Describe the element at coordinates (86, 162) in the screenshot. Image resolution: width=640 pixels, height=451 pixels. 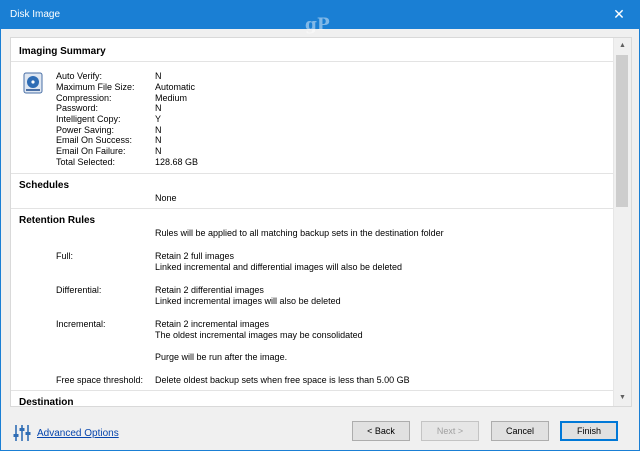
I see `summary-label: Total Selected:` at that location.